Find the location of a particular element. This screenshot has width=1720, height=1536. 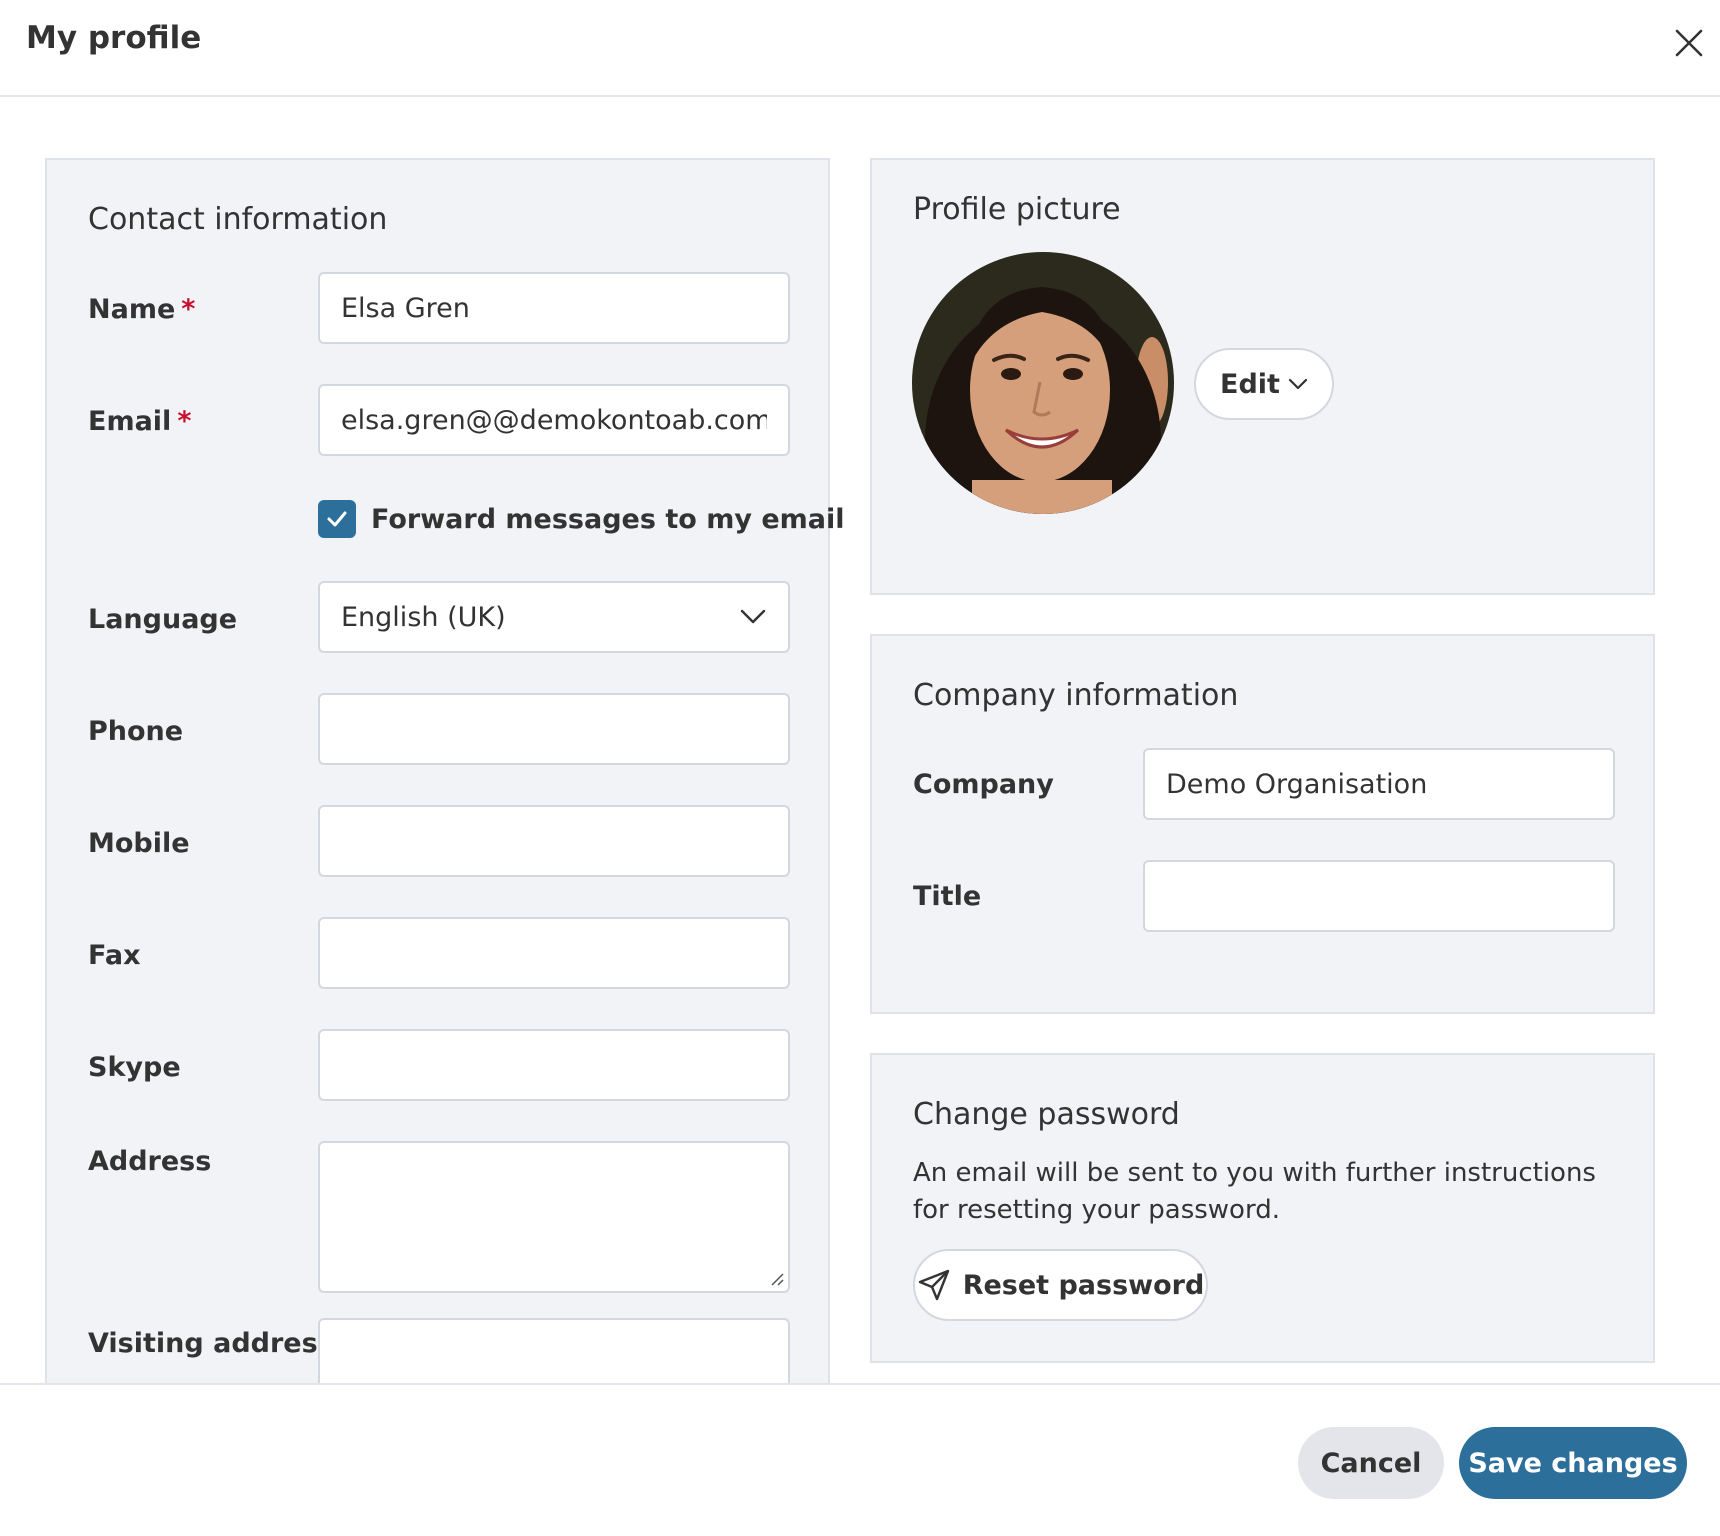

name-input is located at coordinates (554, 308).